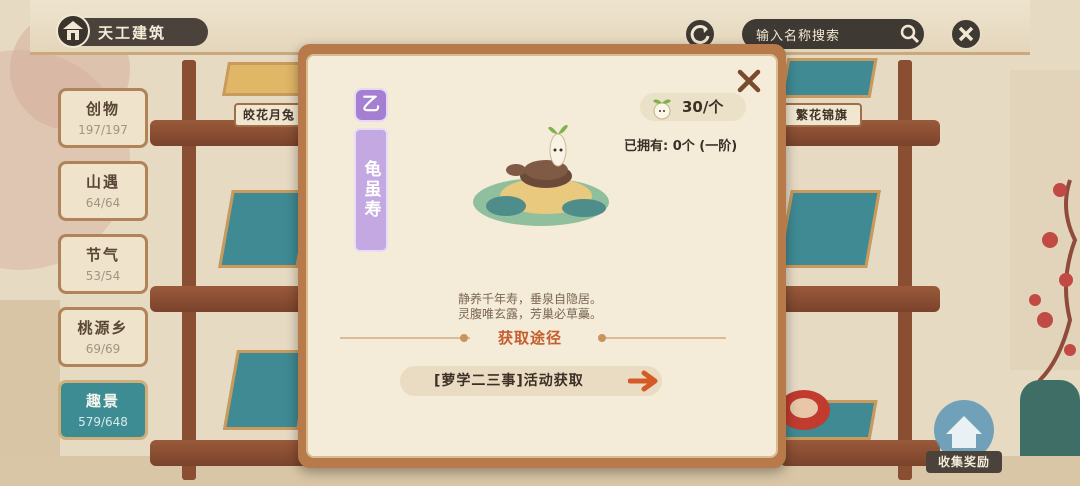 This screenshot has height=486, width=1080. I want to click on sidebar-item-shanyu: 山遇 64/64, so click(103, 191).